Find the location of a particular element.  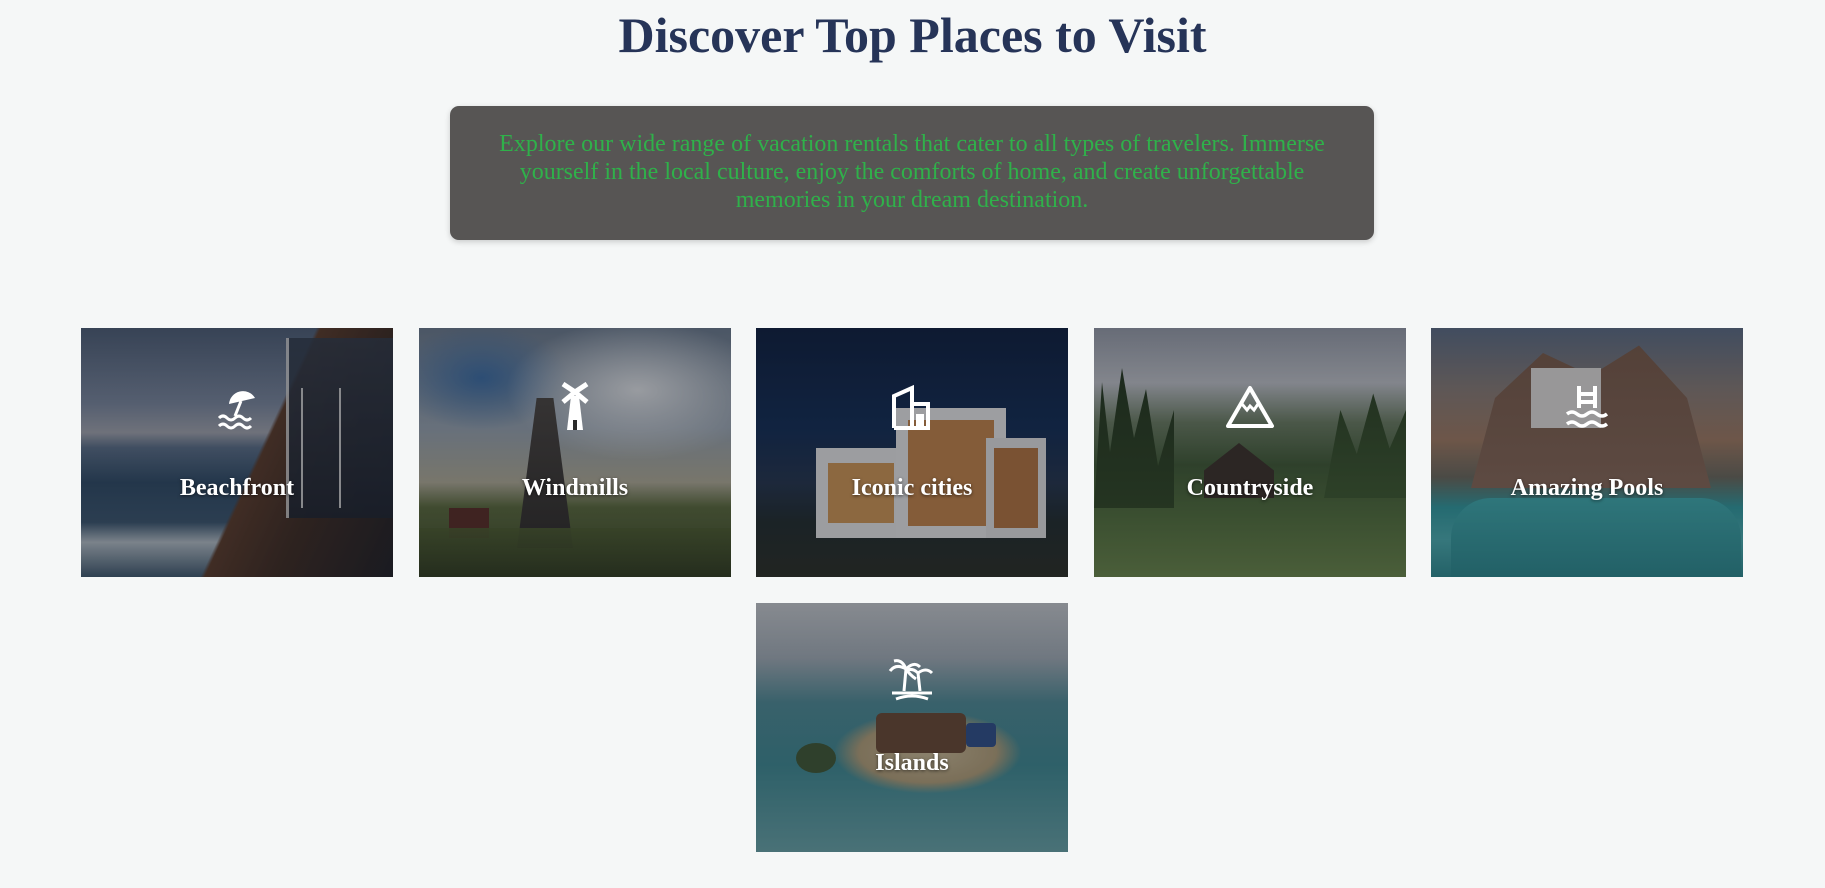

category-card-iconic-cities: Iconic cities is located at coordinates (912, 452).